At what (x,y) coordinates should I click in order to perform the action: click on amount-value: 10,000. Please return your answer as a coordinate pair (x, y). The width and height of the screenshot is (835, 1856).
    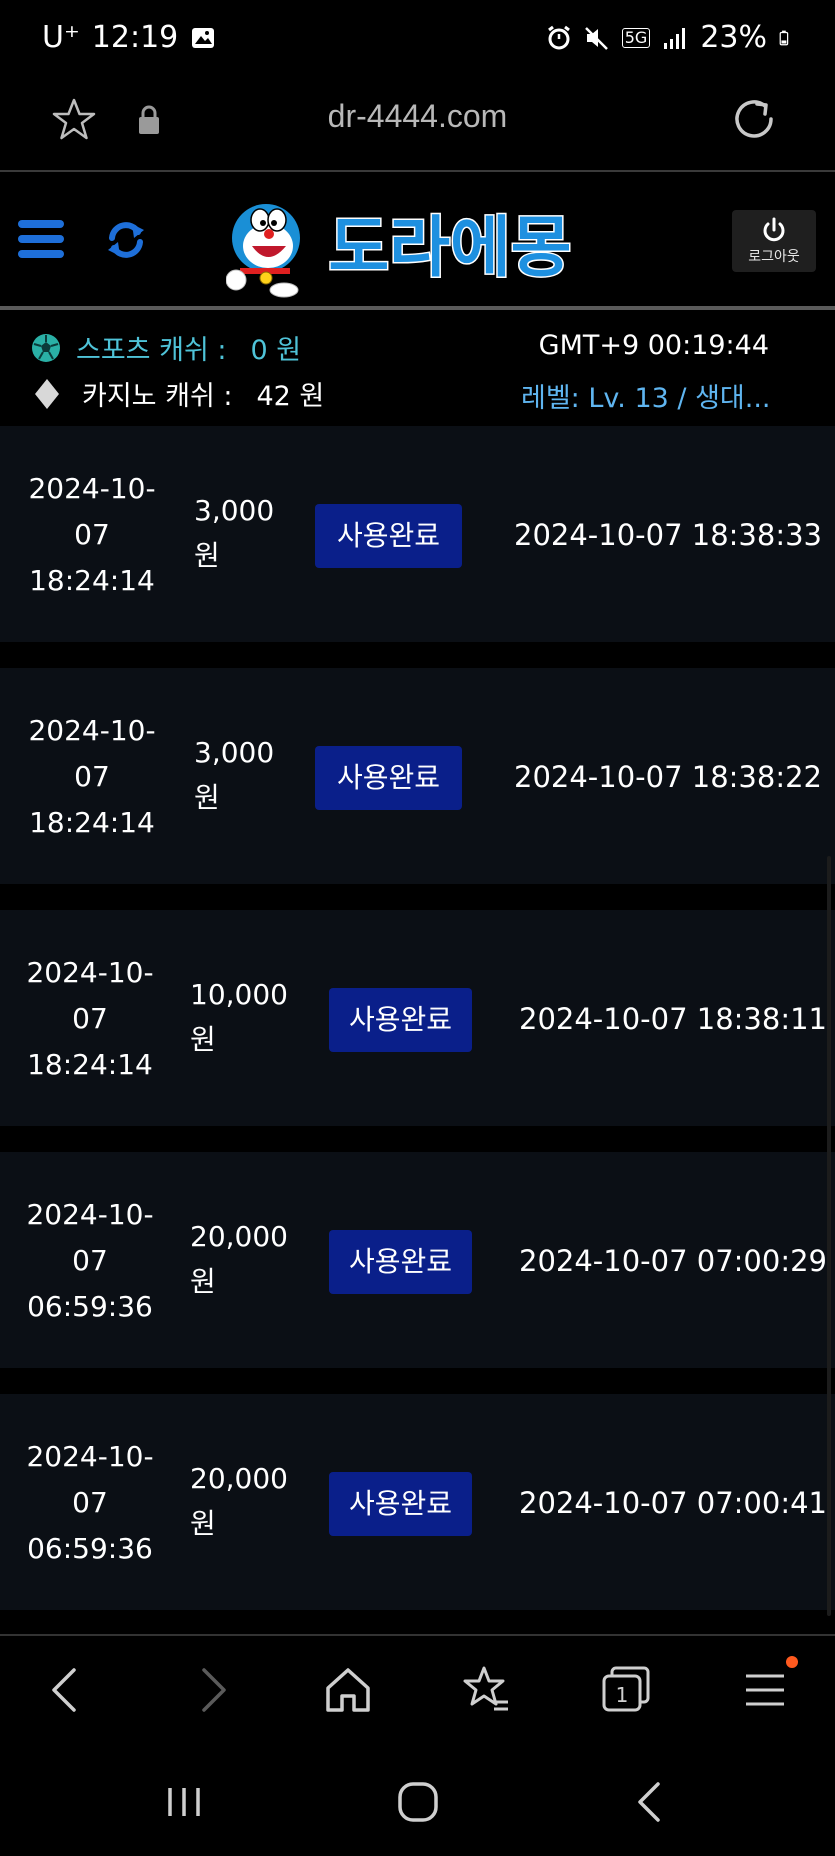
    Looking at the image, I should click on (239, 994).